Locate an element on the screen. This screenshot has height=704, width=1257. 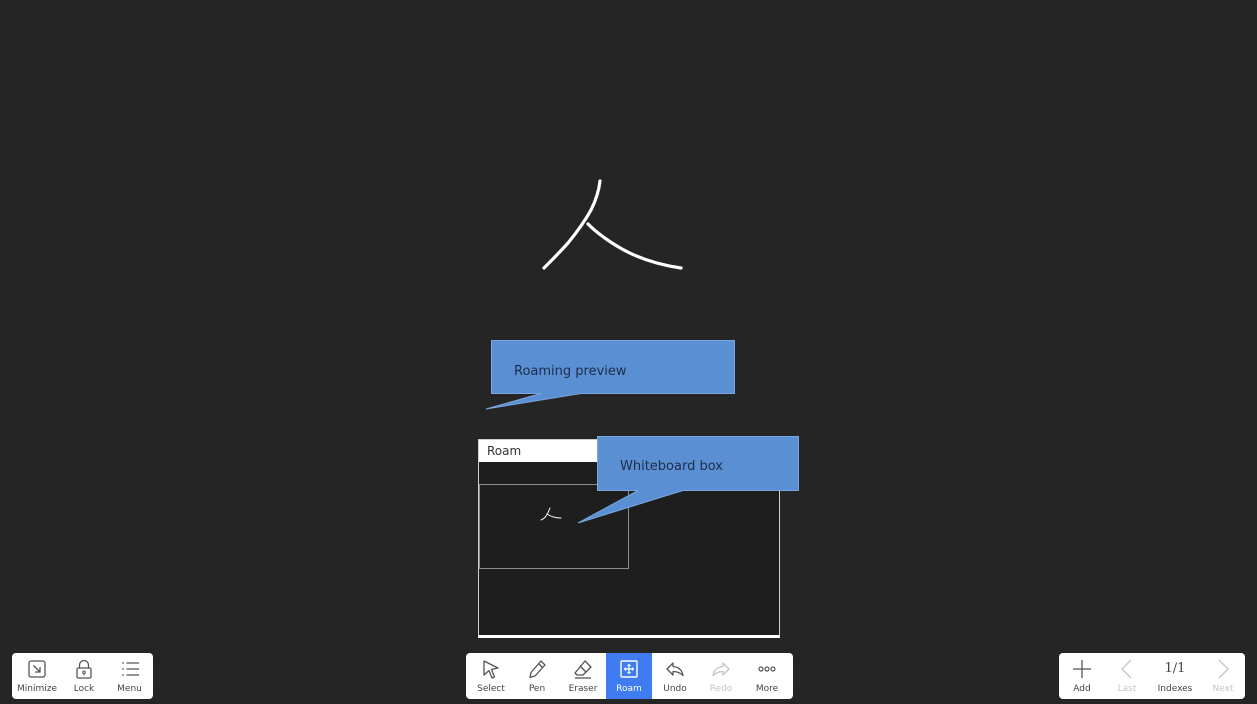
roam-label: Roam is located at coordinates (629, 689).